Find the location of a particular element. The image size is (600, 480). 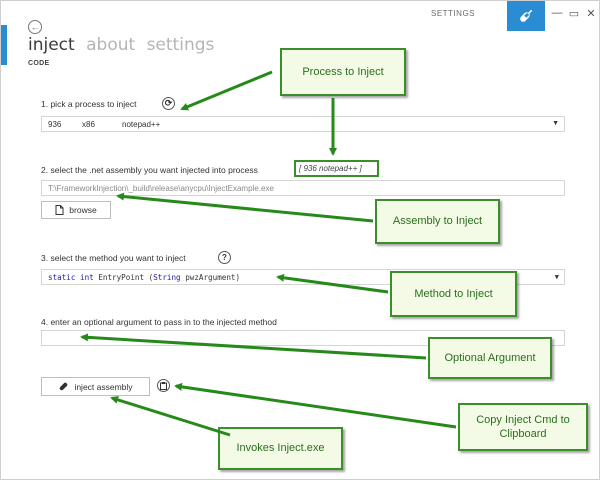

nav-item-about: about is located at coordinates (110, 45).